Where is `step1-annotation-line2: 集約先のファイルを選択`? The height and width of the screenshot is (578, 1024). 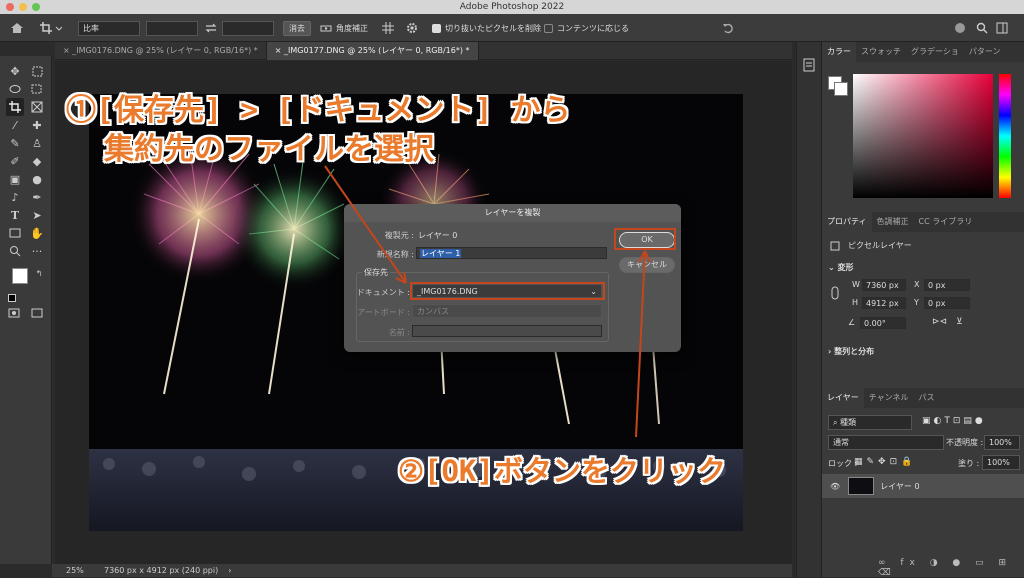 step1-annotation-line2: 集約先のファイルを選択 is located at coordinates (269, 149).